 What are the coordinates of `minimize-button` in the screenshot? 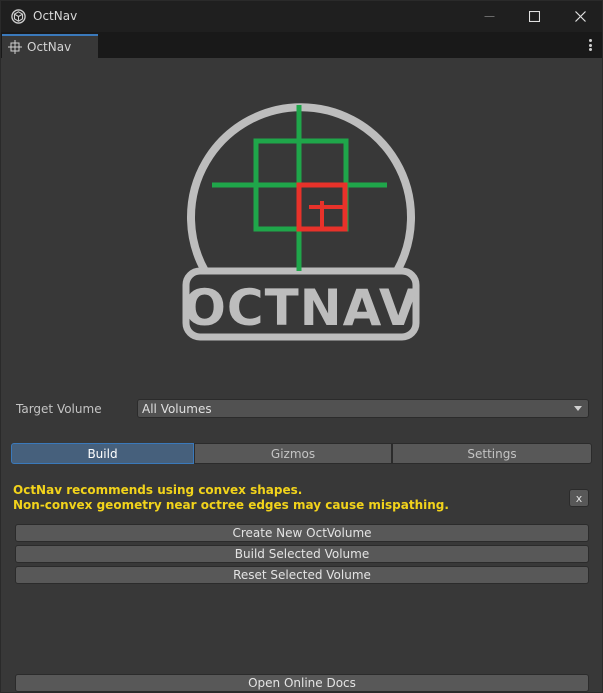 It's located at (489, 16).